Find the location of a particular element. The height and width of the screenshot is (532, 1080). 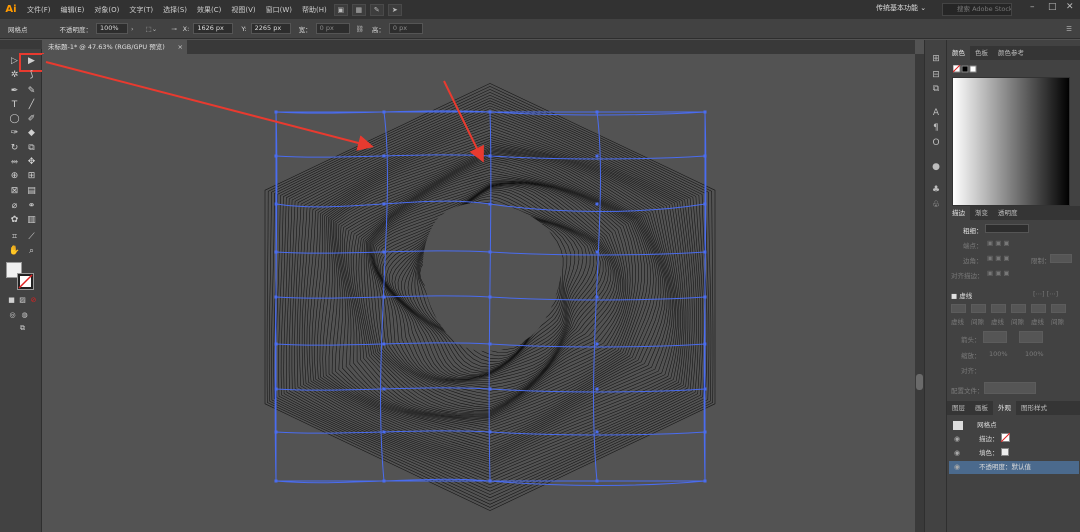

minimize-icon: – is located at coordinates (1032, 7).